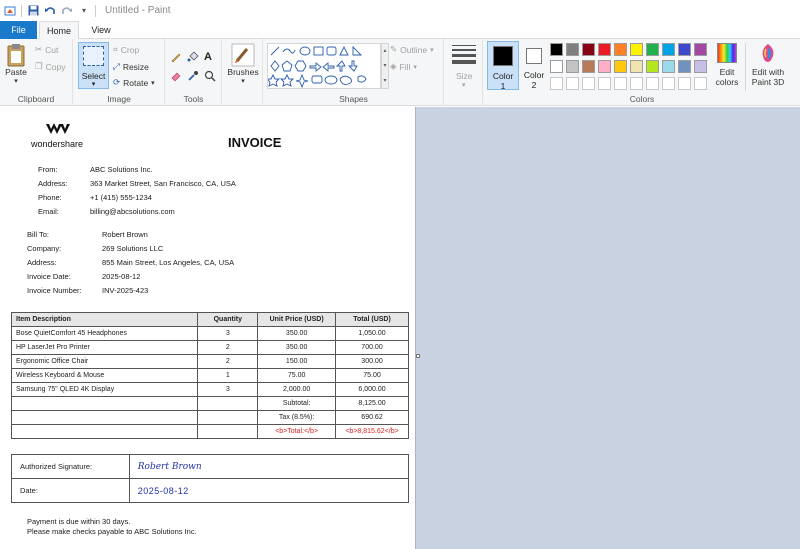 This screenshot has width=800, height=549. I want to click on bill-address-label: Address:, so click(42, 262).